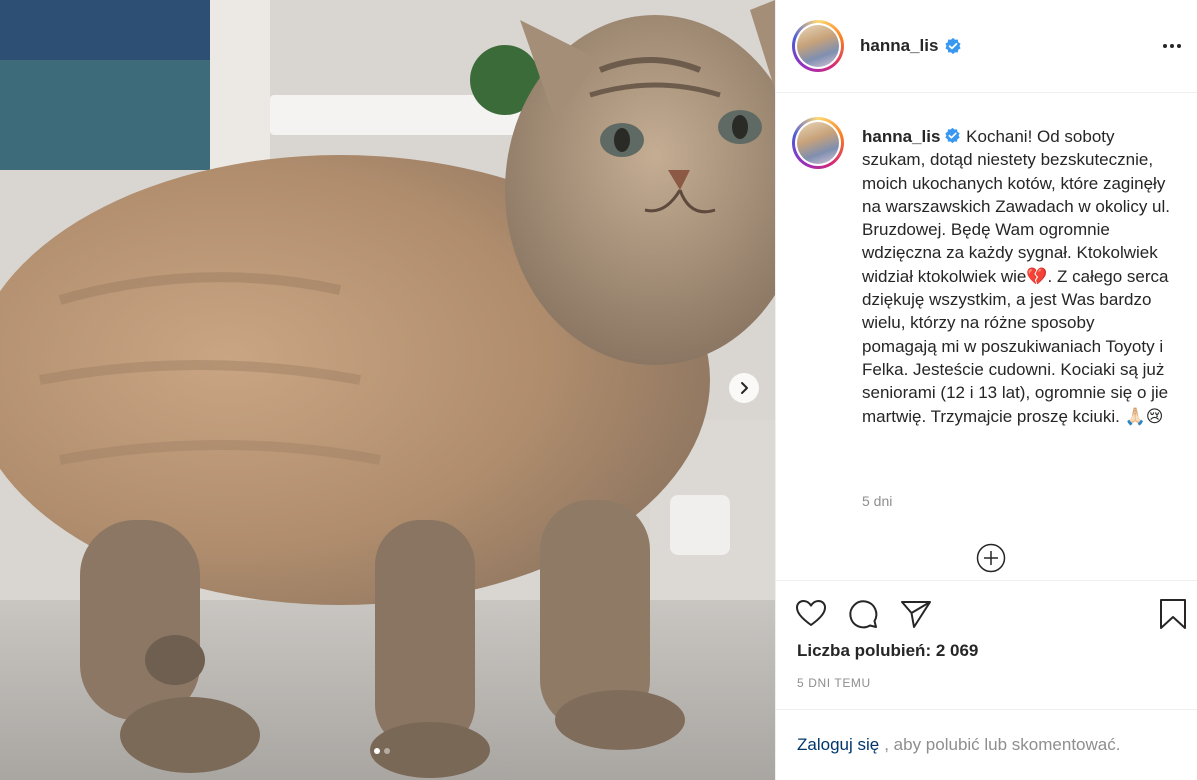 The image size is (1197, 780). I want to click on caption-username-link: hanna_lis, so click(901, 136).